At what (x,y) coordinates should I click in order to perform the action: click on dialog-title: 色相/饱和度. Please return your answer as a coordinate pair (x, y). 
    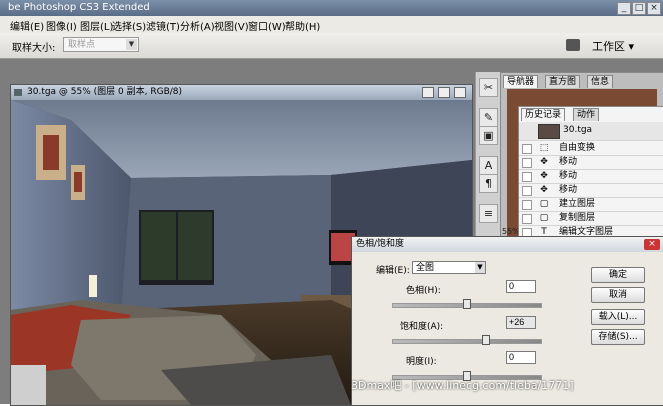
    Looking at the image, I should click on (380, 244).